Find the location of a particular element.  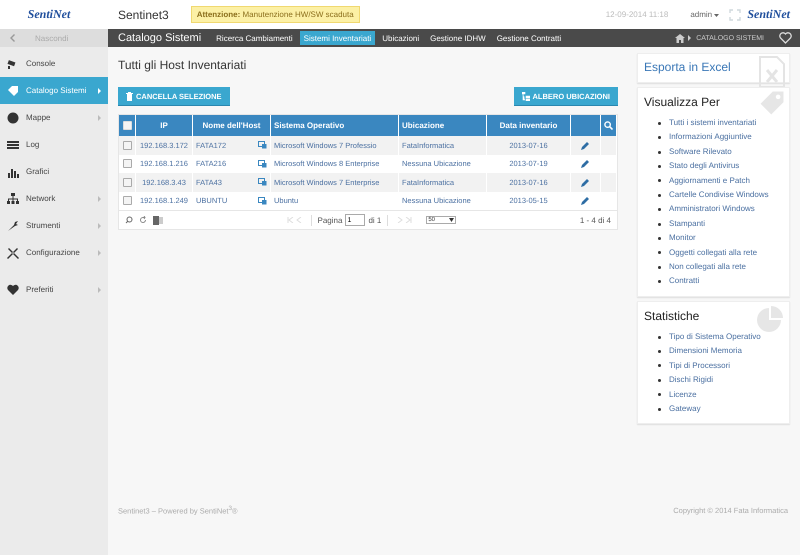

list-link: Non collegati alla rete is located at coordinates (707, 267).